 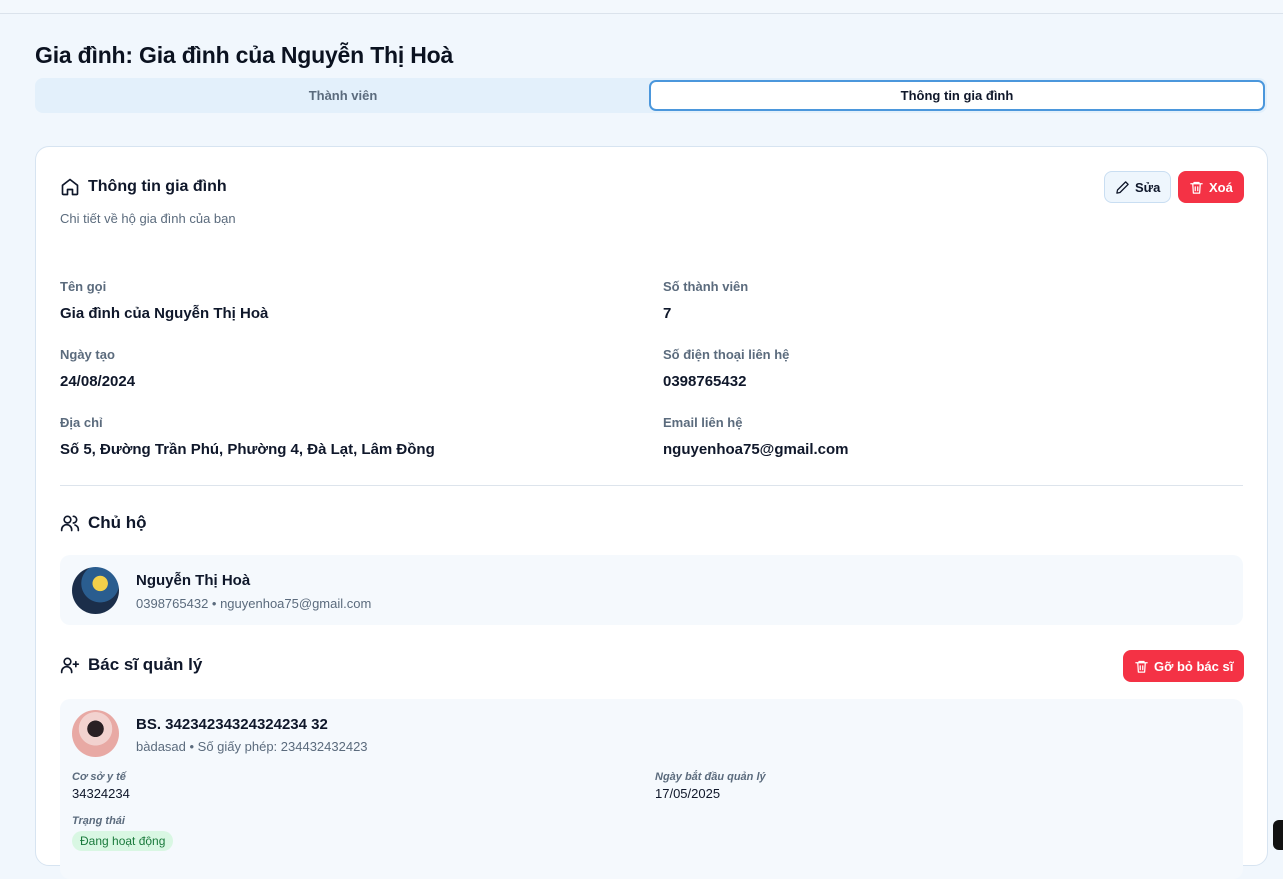 I want to click on floating-widget, so click(x=1278, y=835).